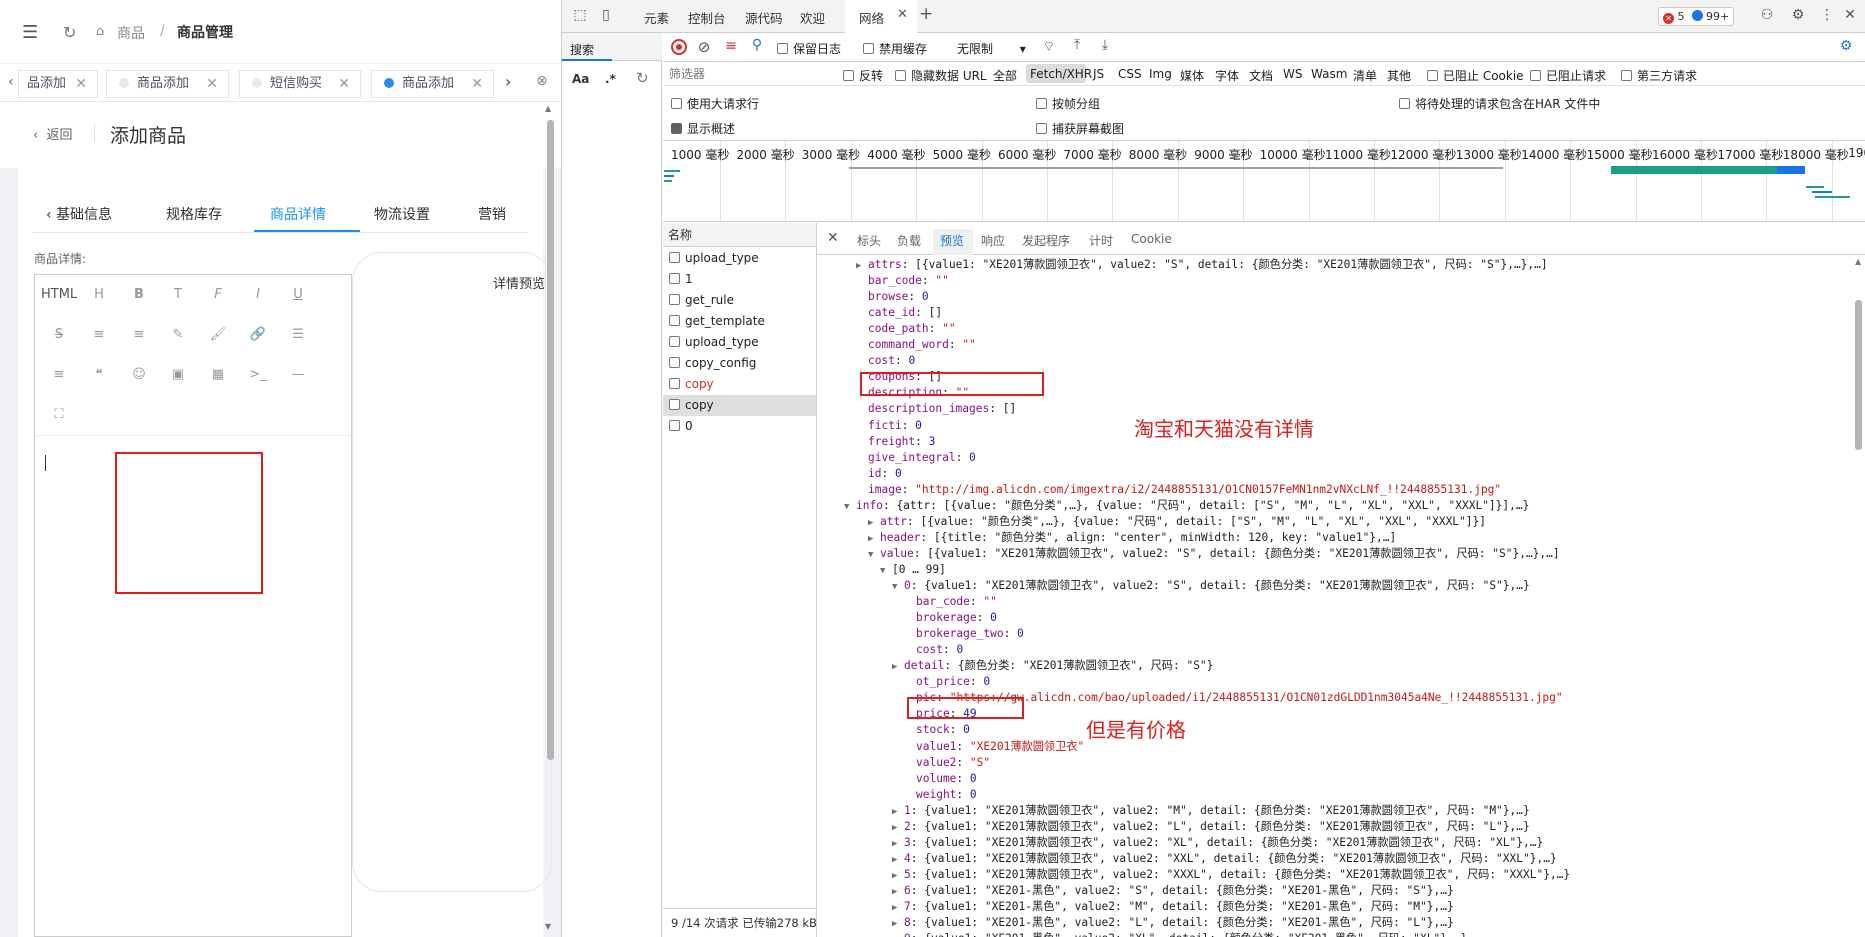 The image size is (1865, 937). I want to click on refresh-search-icon: ↻, so click(642, 78).